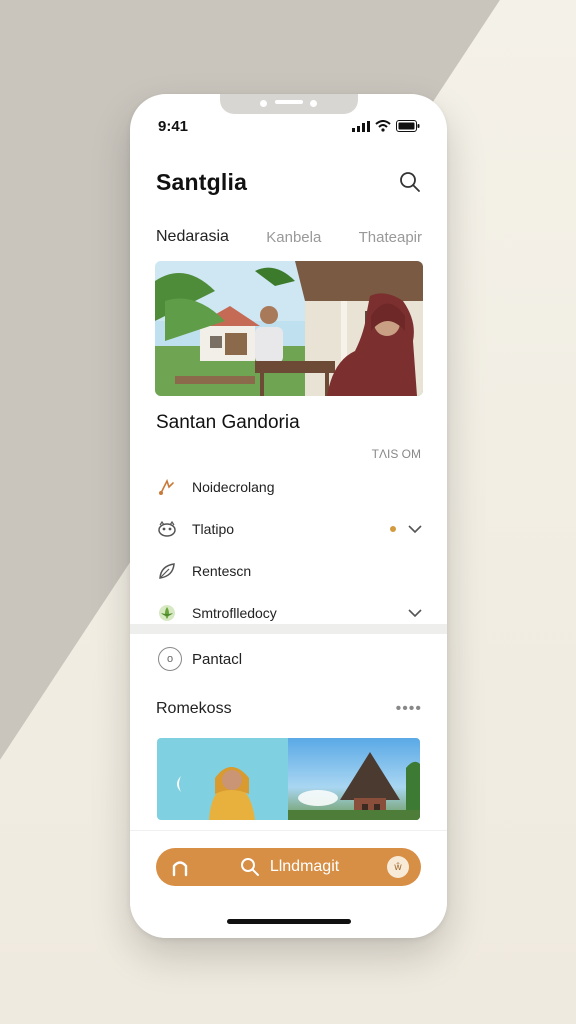 The width and height of the screenshot is (576, 1024). What do you see at coordinates (396, 454) in the screenshot?
I see `feature-timestamp: TΛIS OM` at bounding box center [396, 454].